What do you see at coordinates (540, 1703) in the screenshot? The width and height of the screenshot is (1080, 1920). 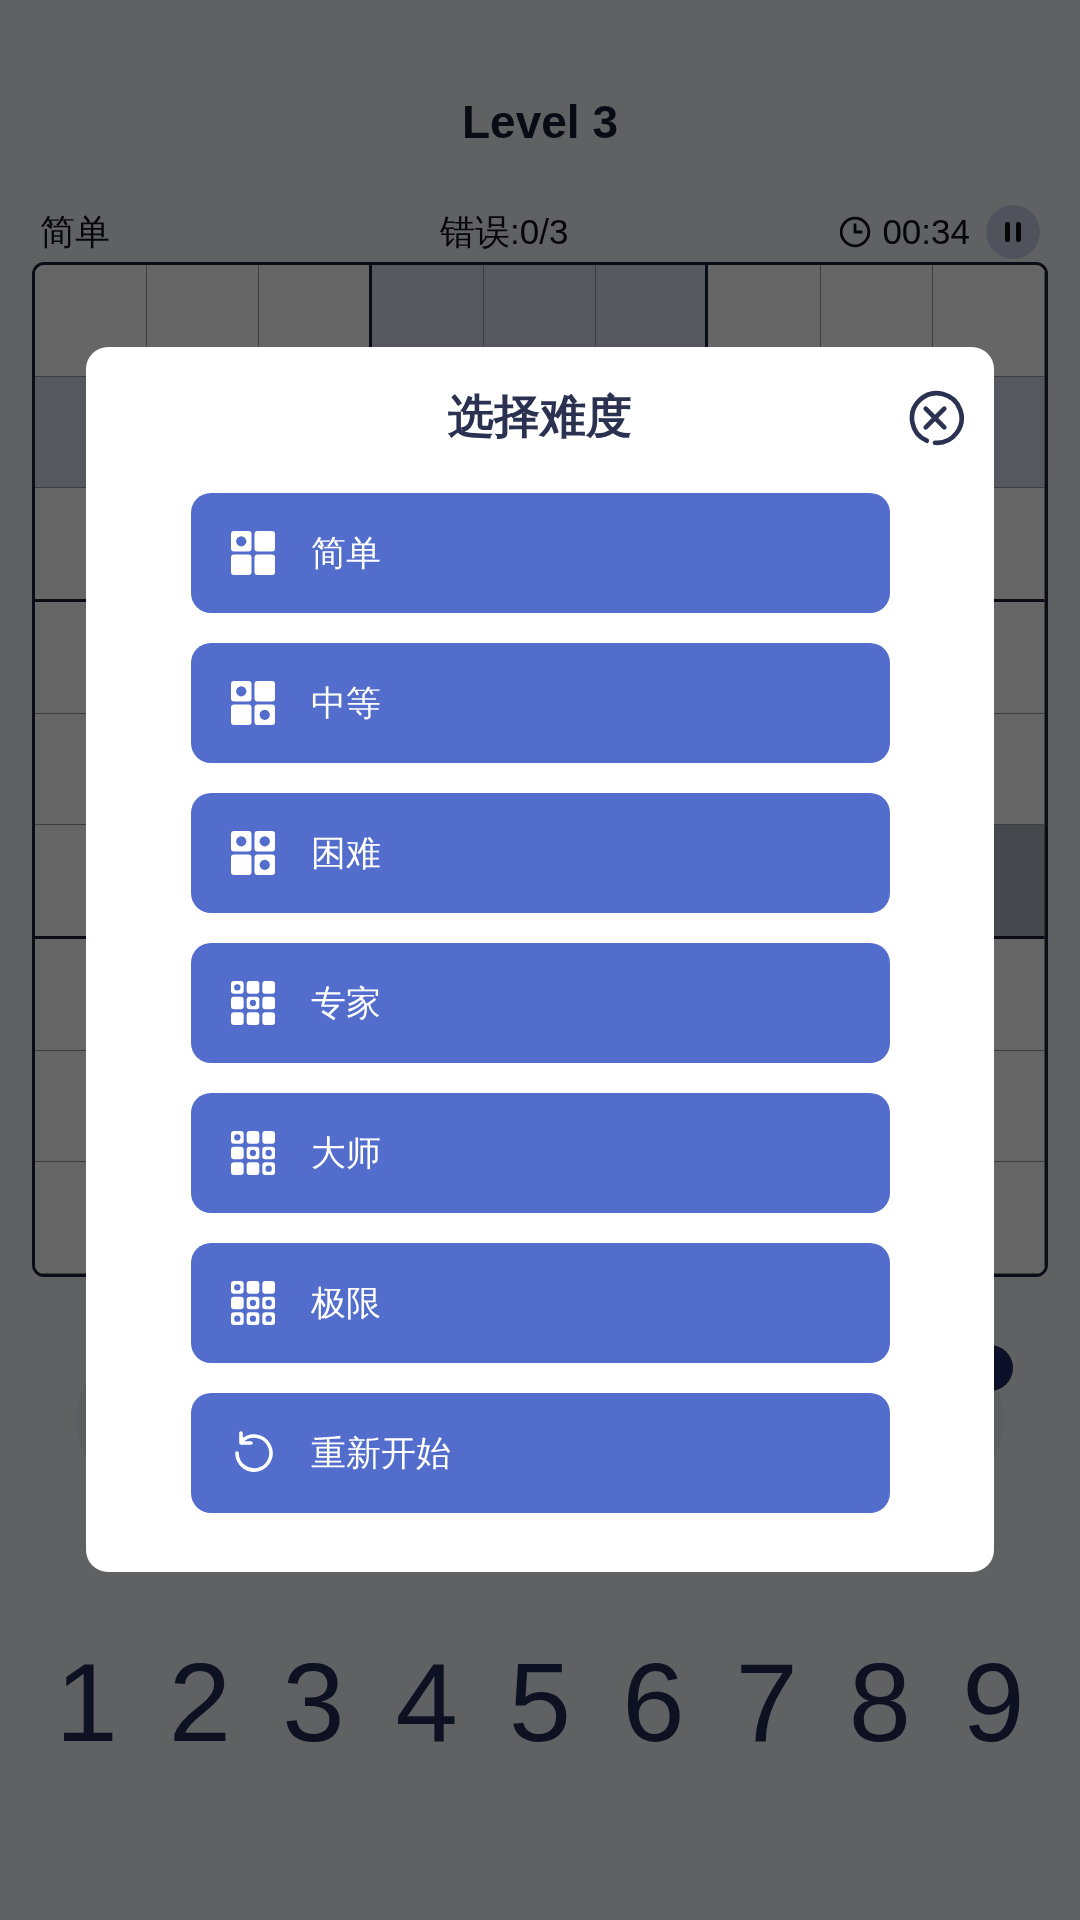 I see `number-key: 5` at bounding box center [540, 1703].